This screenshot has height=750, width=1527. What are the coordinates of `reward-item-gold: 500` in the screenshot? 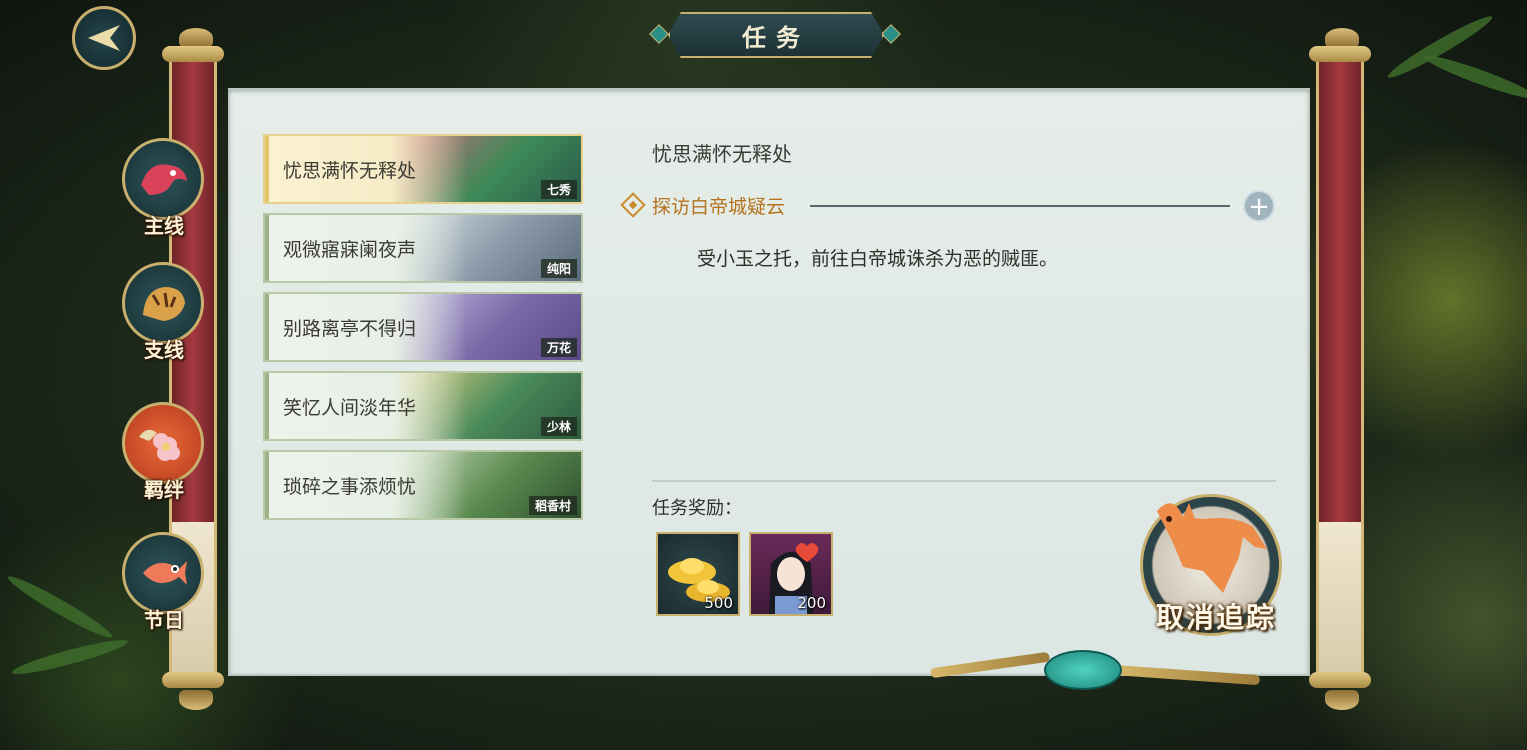 It's located at (698, 574).